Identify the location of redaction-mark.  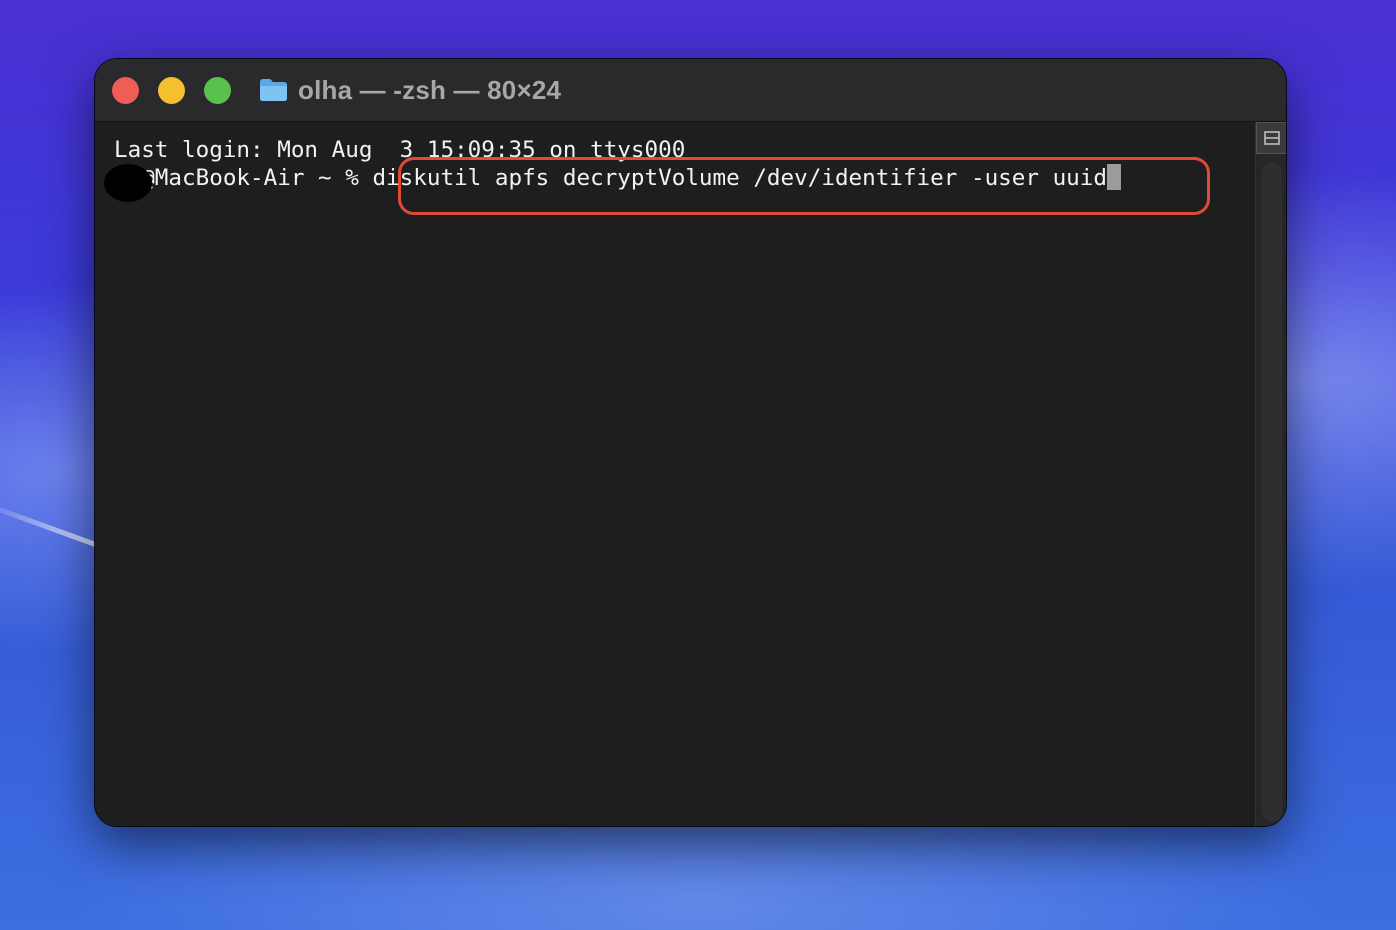
(128, 183).